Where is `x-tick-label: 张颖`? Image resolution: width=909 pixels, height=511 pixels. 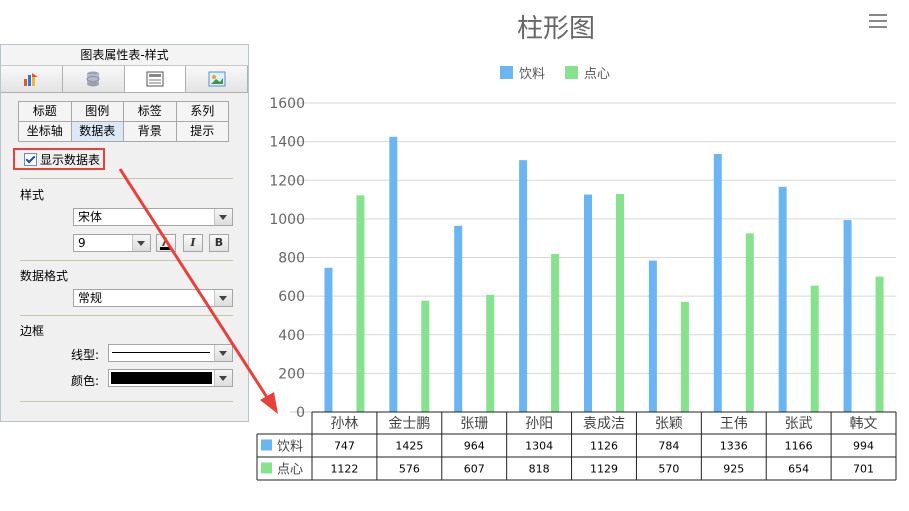
x-tick-label: 张颖 is located at coordinates (669, 424).